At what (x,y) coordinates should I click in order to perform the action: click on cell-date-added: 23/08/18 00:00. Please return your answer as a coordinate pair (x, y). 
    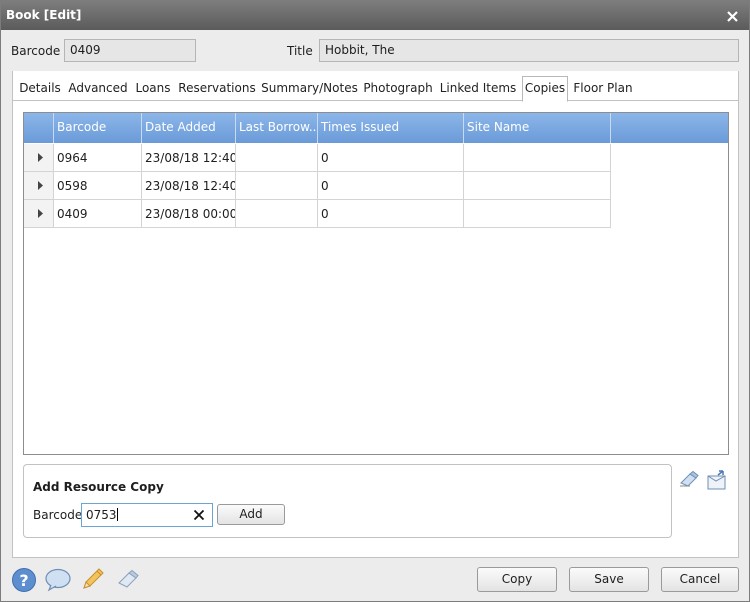
    Looking at the image, I should click on (189, 214).